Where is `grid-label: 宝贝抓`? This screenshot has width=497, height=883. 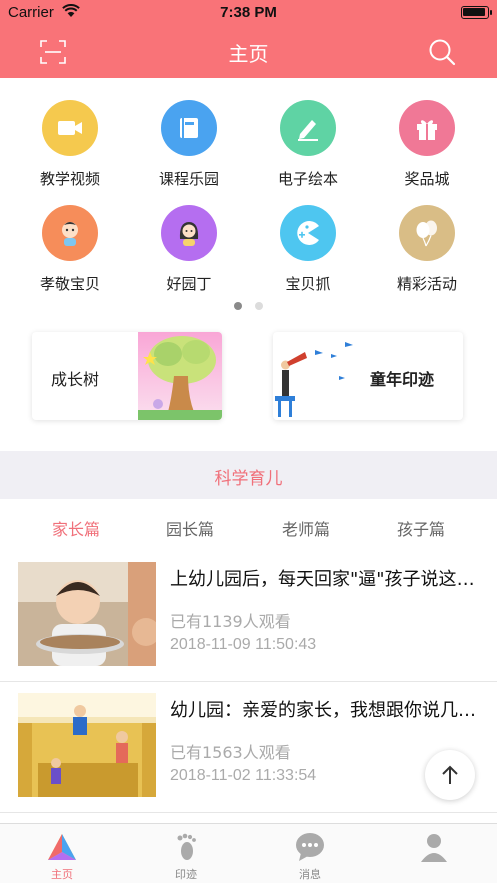
grid-label: 宝贝抓 is located at coordinates (308, 284).